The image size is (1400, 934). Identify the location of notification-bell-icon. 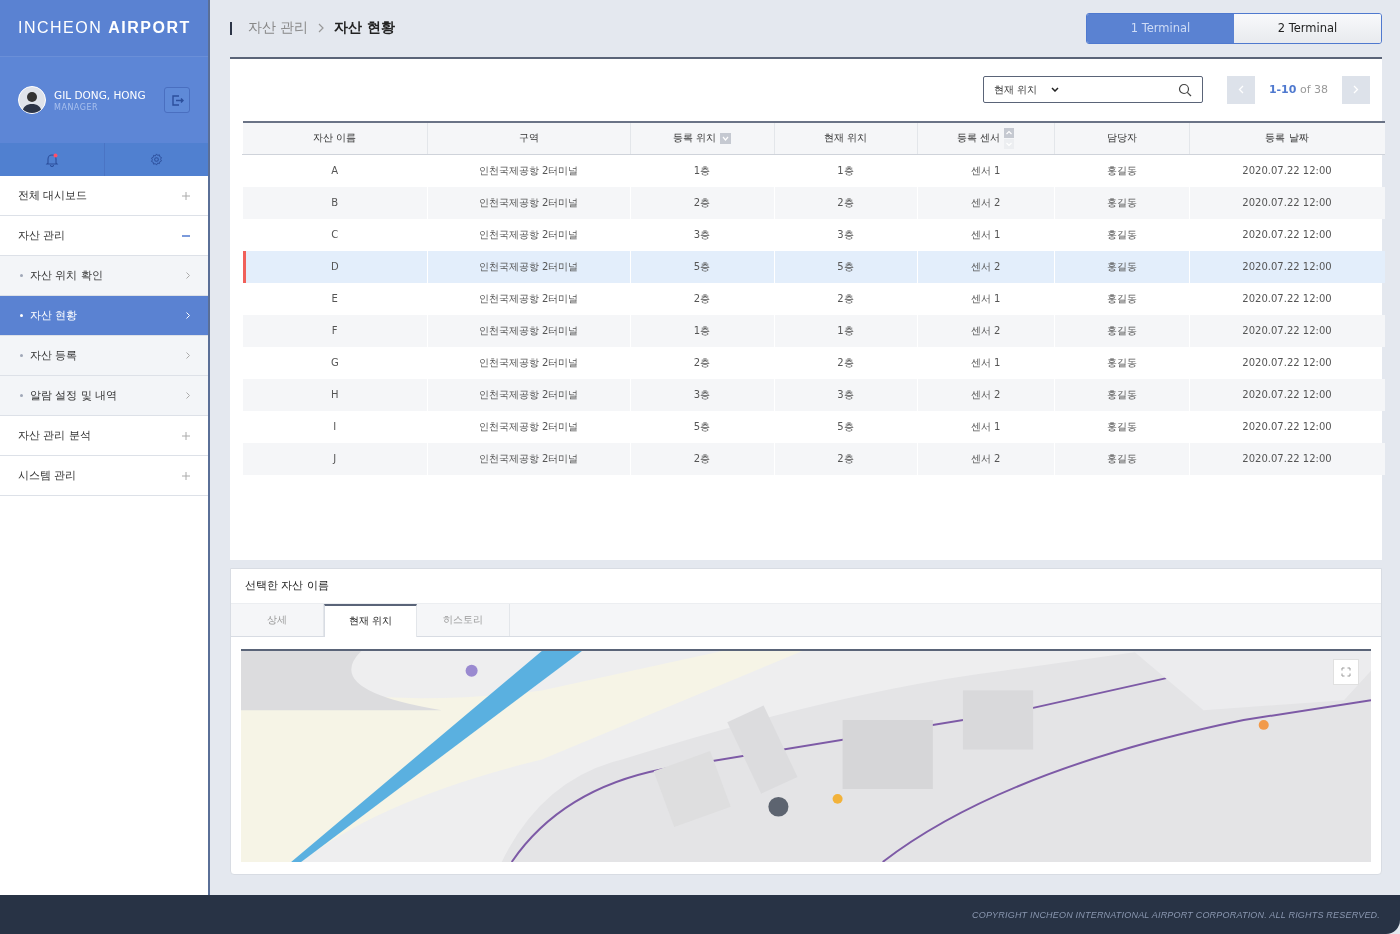
(51, 159).